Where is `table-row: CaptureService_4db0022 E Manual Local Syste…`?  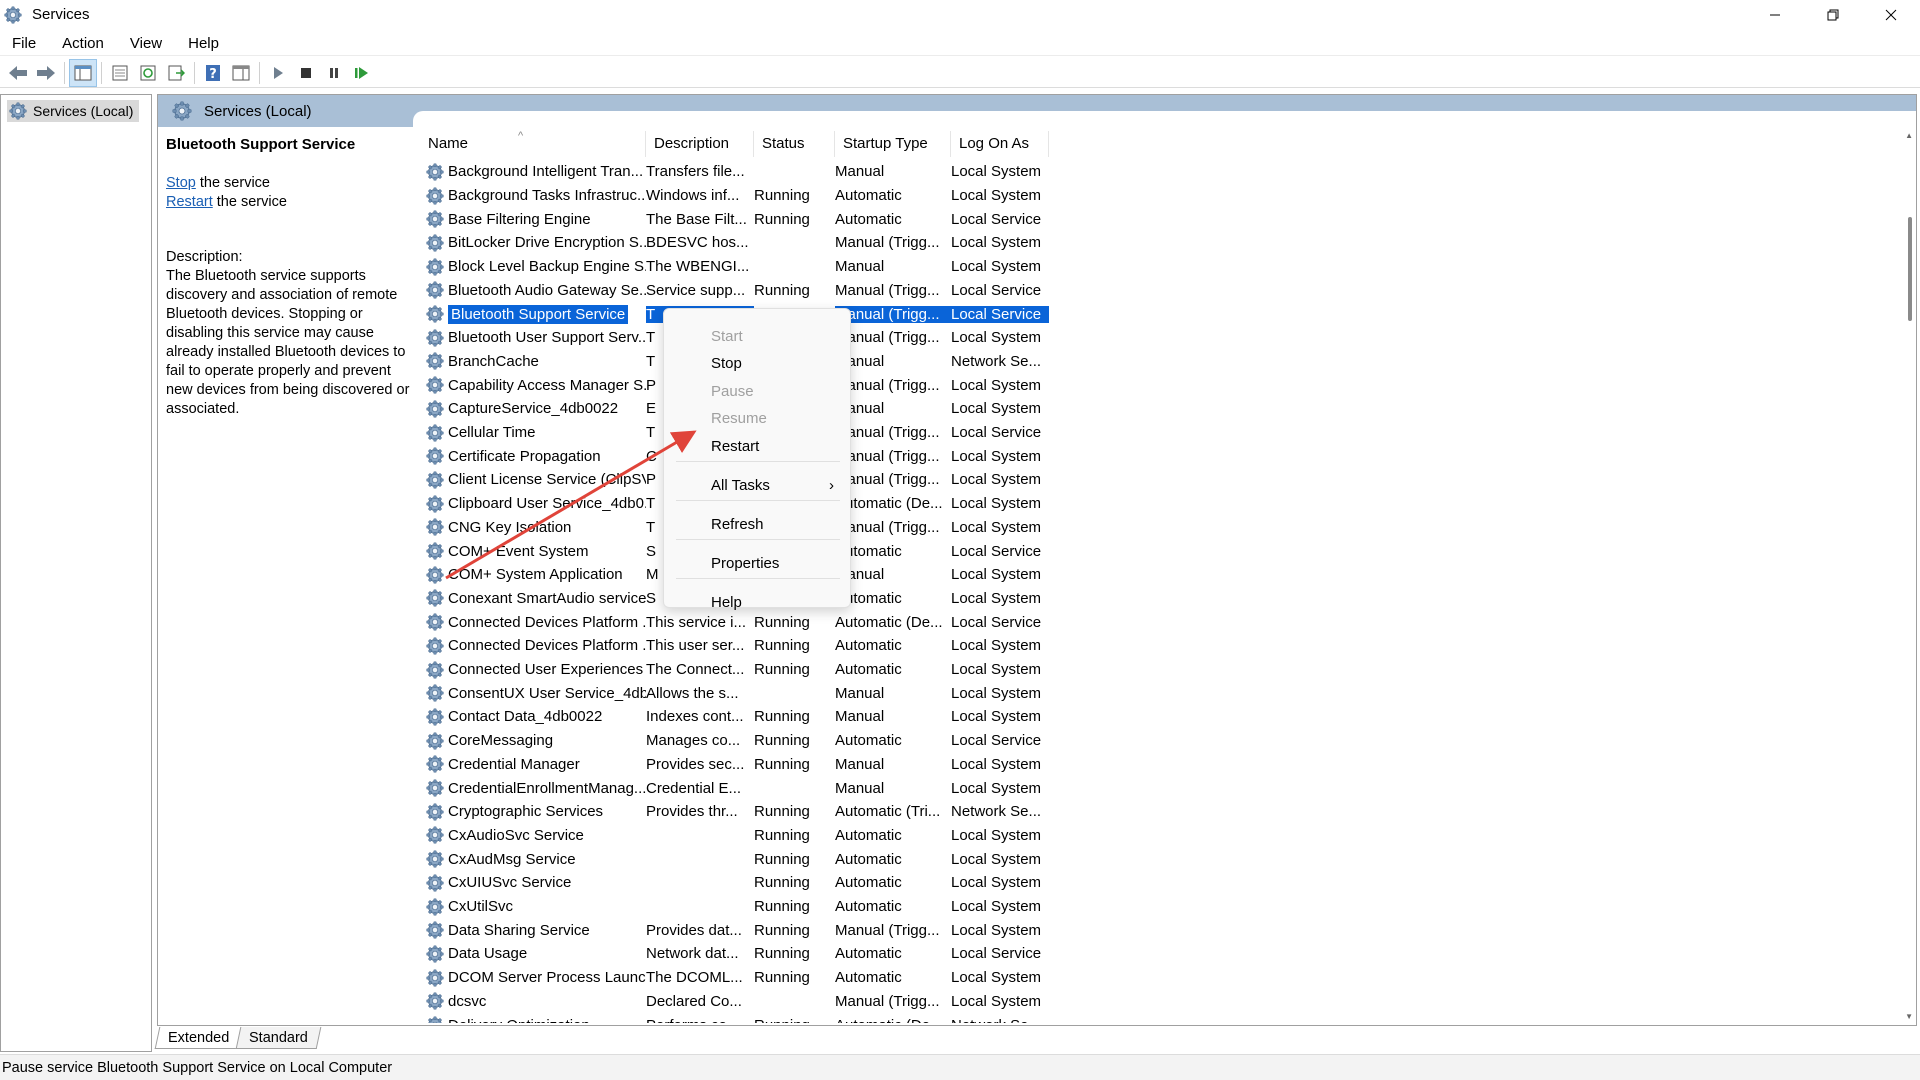
table-row: CaptureService_4db0022 E Manual Local Syste… is located at coordinates (1146, 409).